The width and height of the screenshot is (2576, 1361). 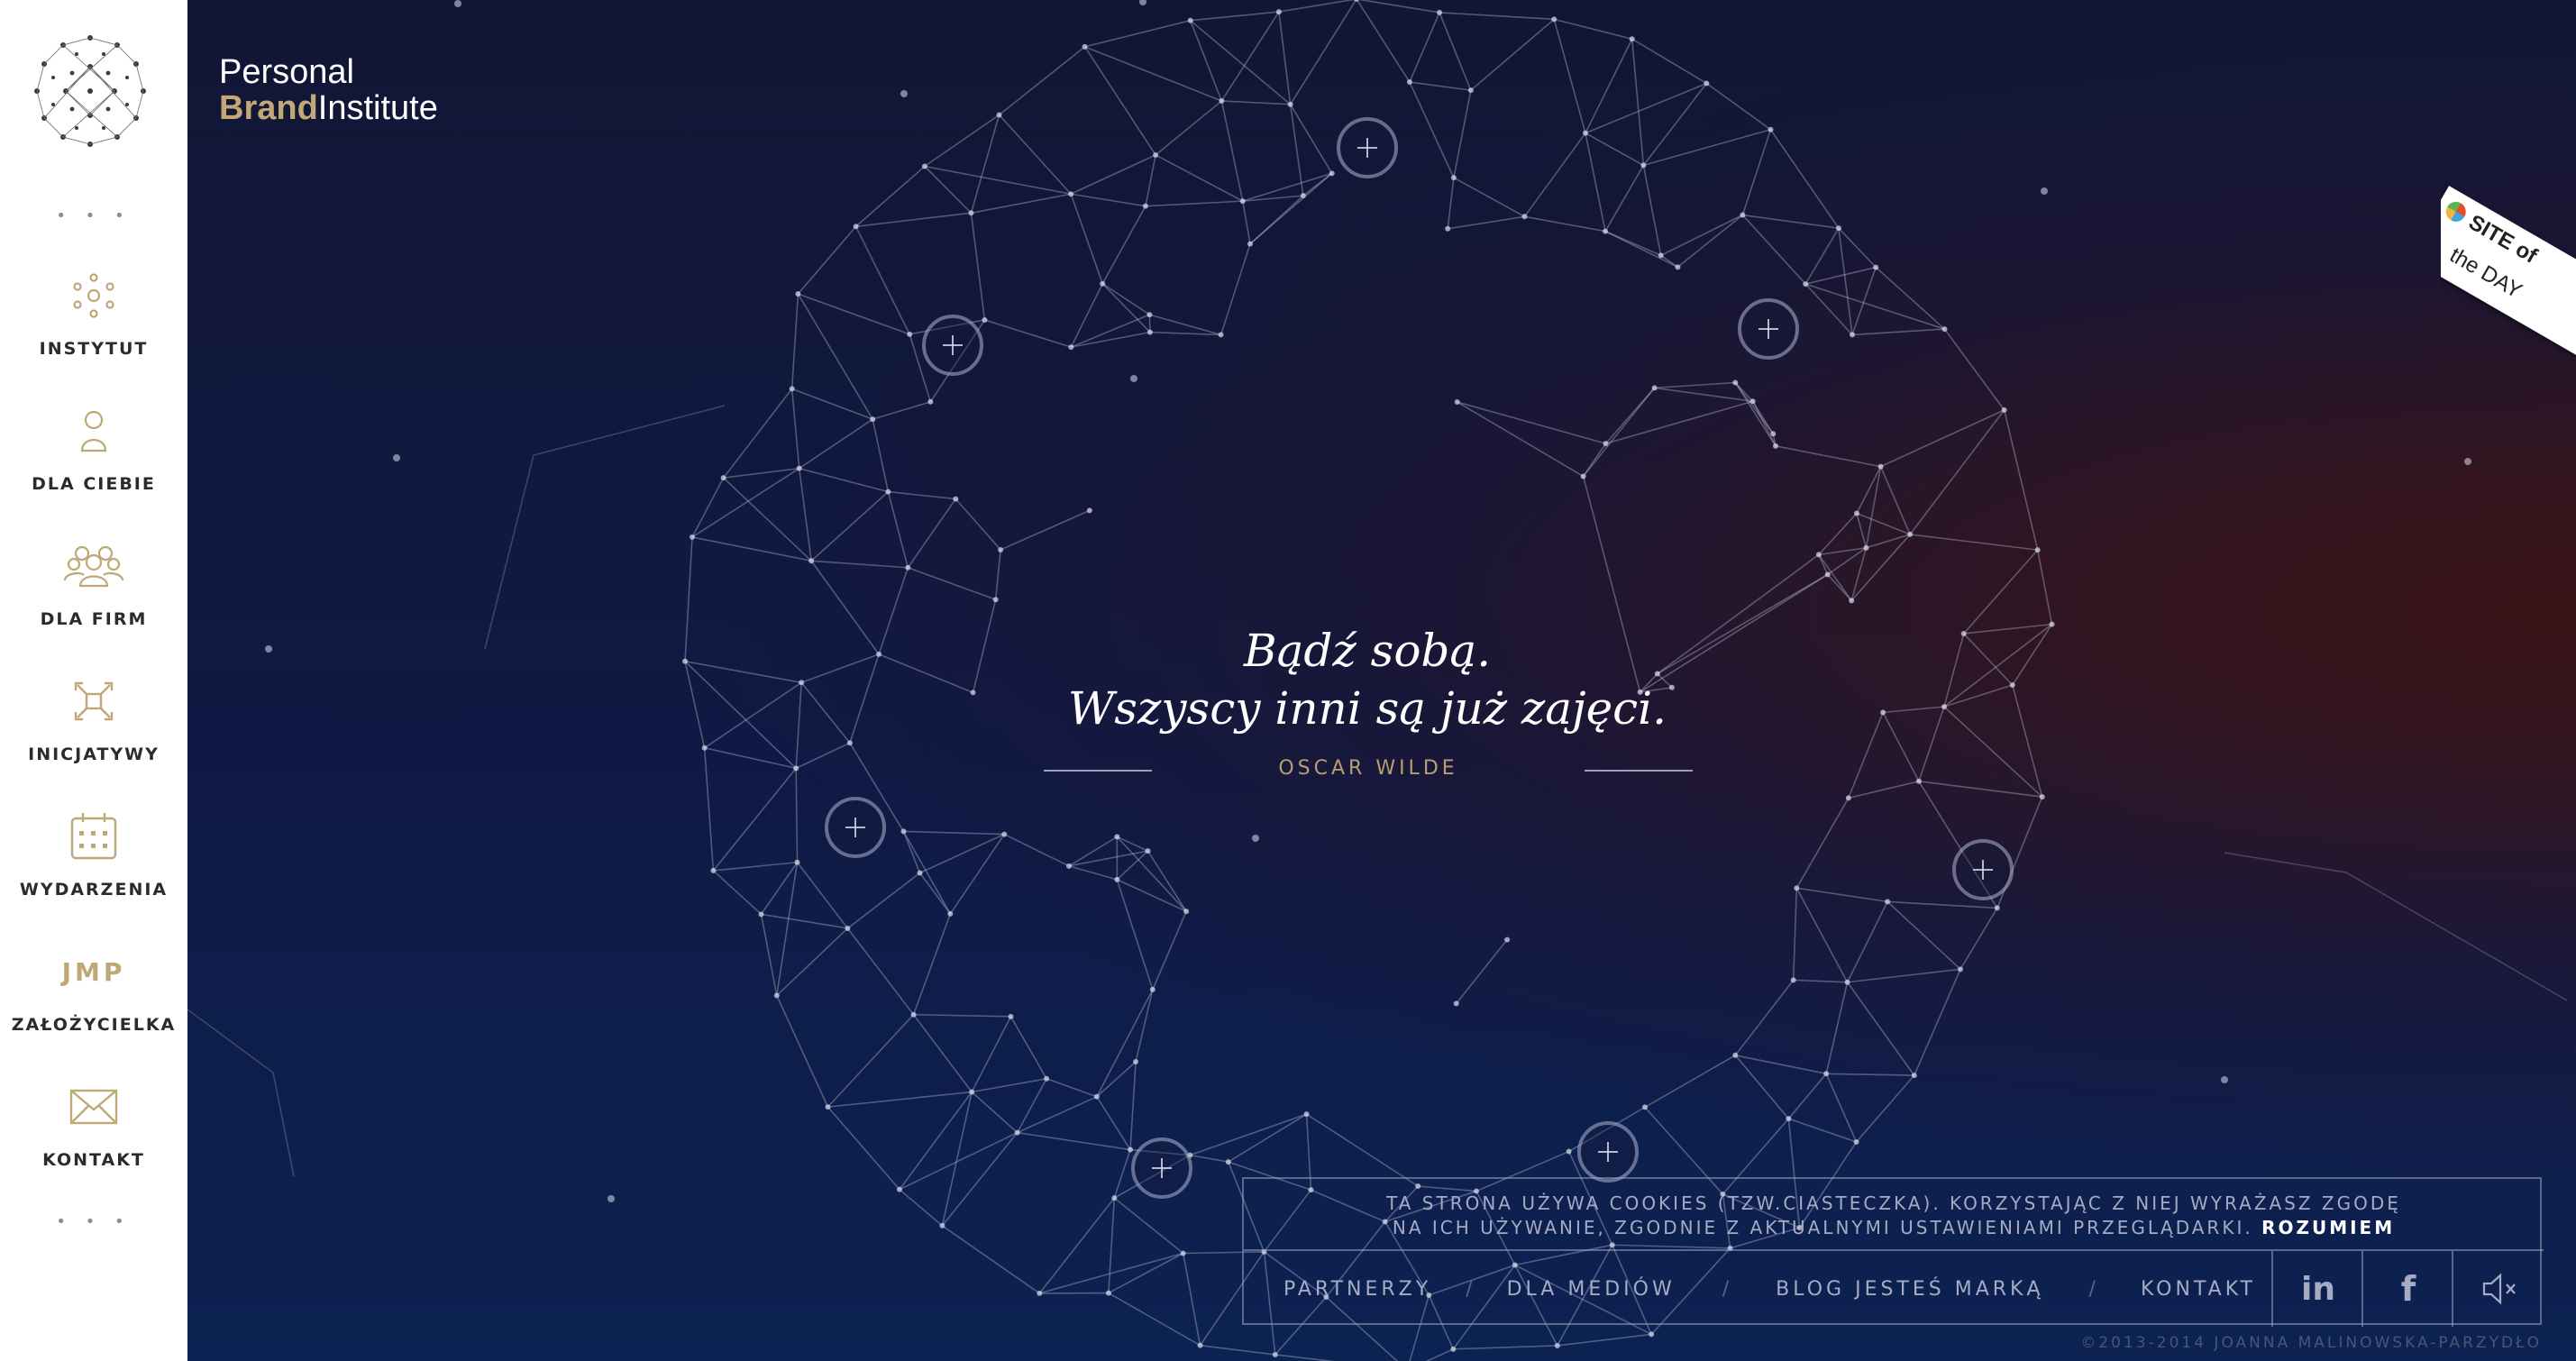 I want to click on nav-item-dla-ciebie: DLA CIEBIE, so click(x=94, y=458).